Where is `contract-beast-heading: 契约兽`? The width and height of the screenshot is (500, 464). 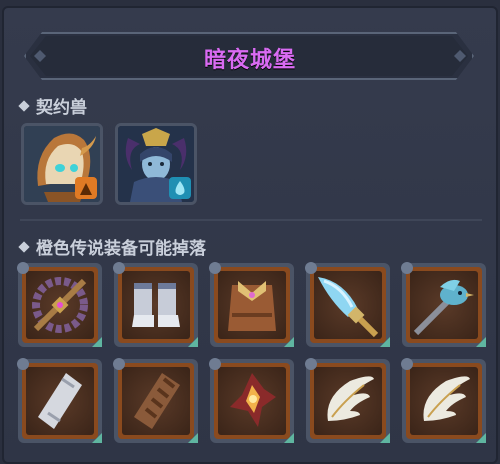 contract-beast-heading: 契约兽 is located at coordinates (52, 105).